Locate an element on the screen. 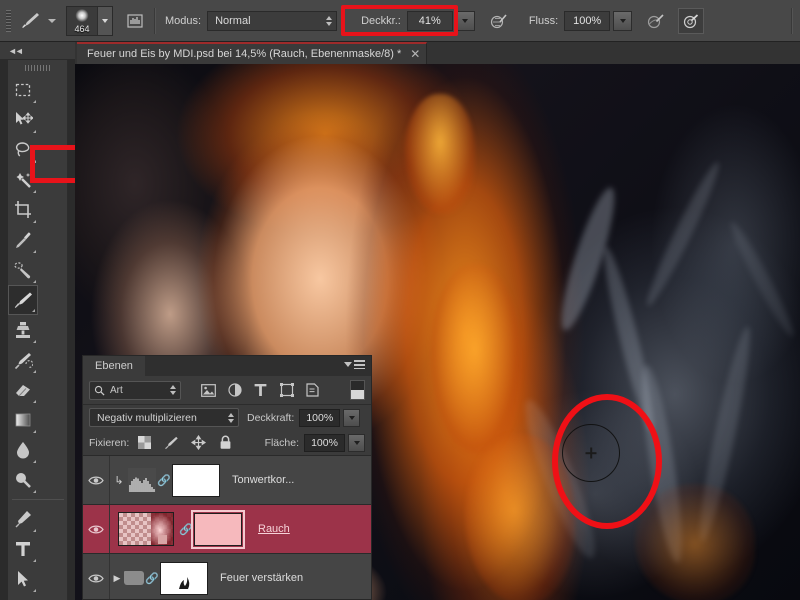 The image size is (800, 600). table-row: 🔗 Rauch is located at coordinates (227, 529).